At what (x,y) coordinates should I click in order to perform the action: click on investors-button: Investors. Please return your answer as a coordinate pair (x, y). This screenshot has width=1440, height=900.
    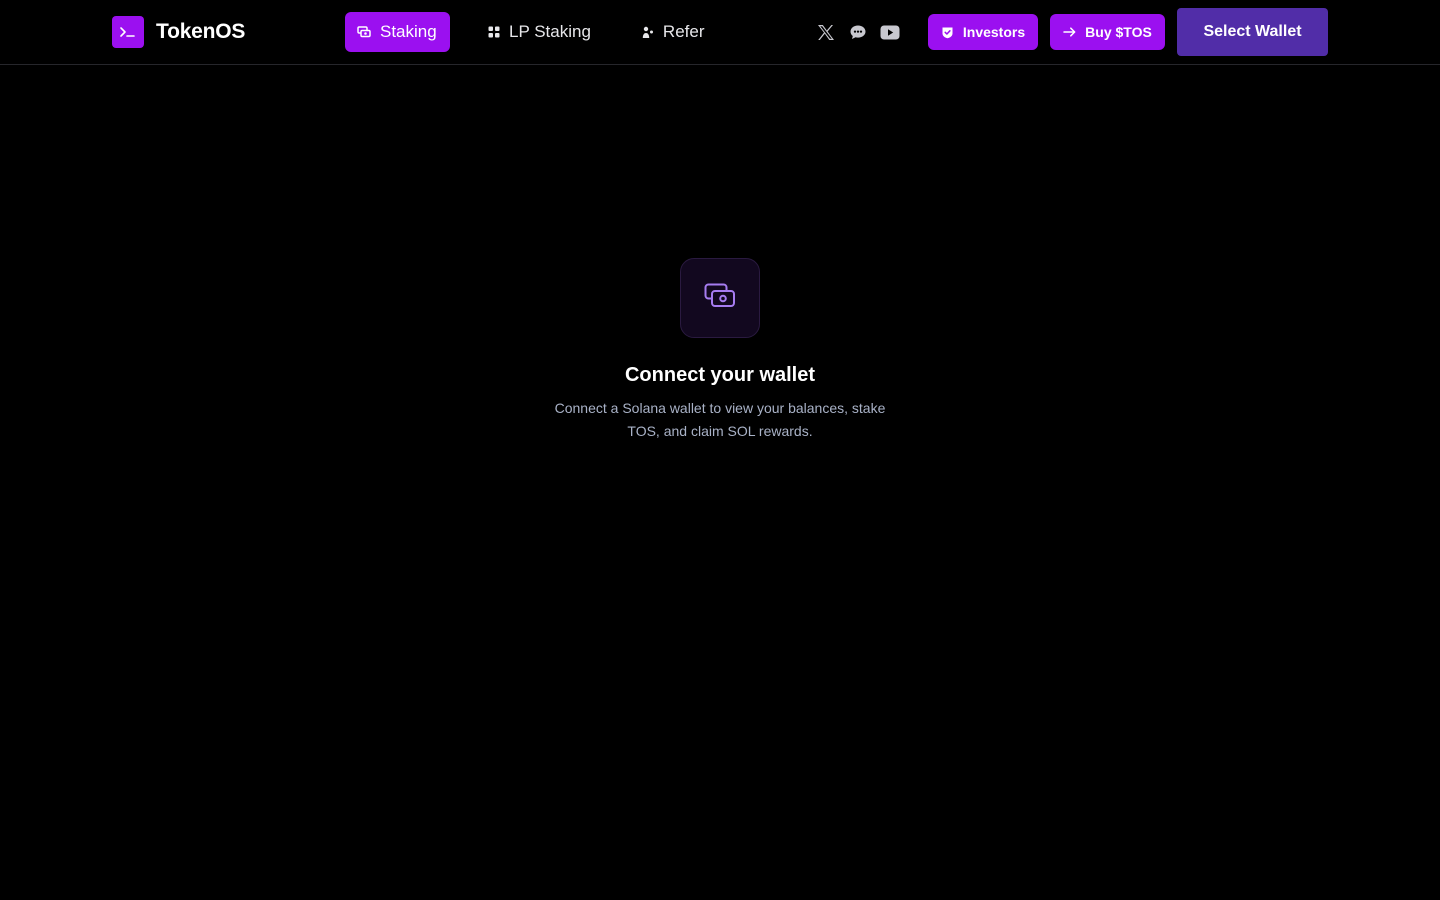
    Looking at the image, I should click on (983, 32).